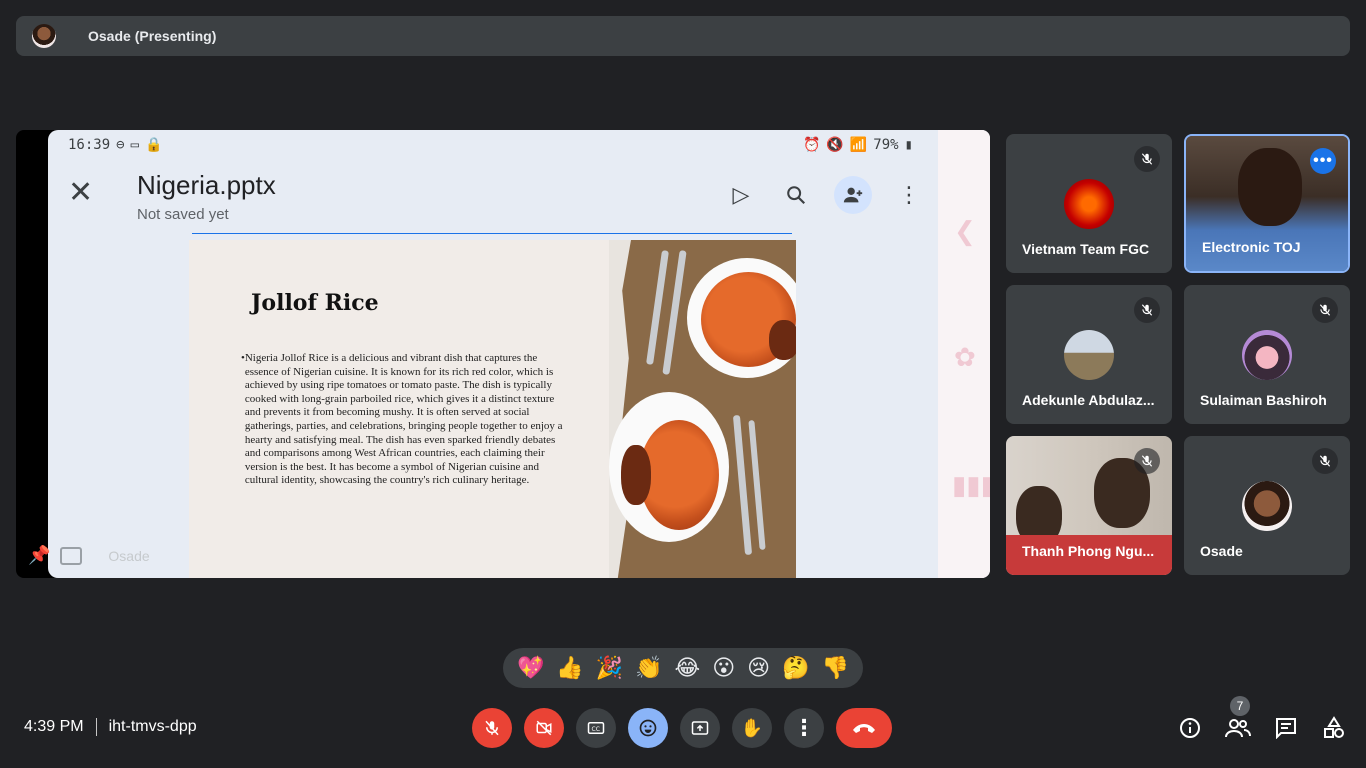  I want to click on people-icon, so click(1238, 728).